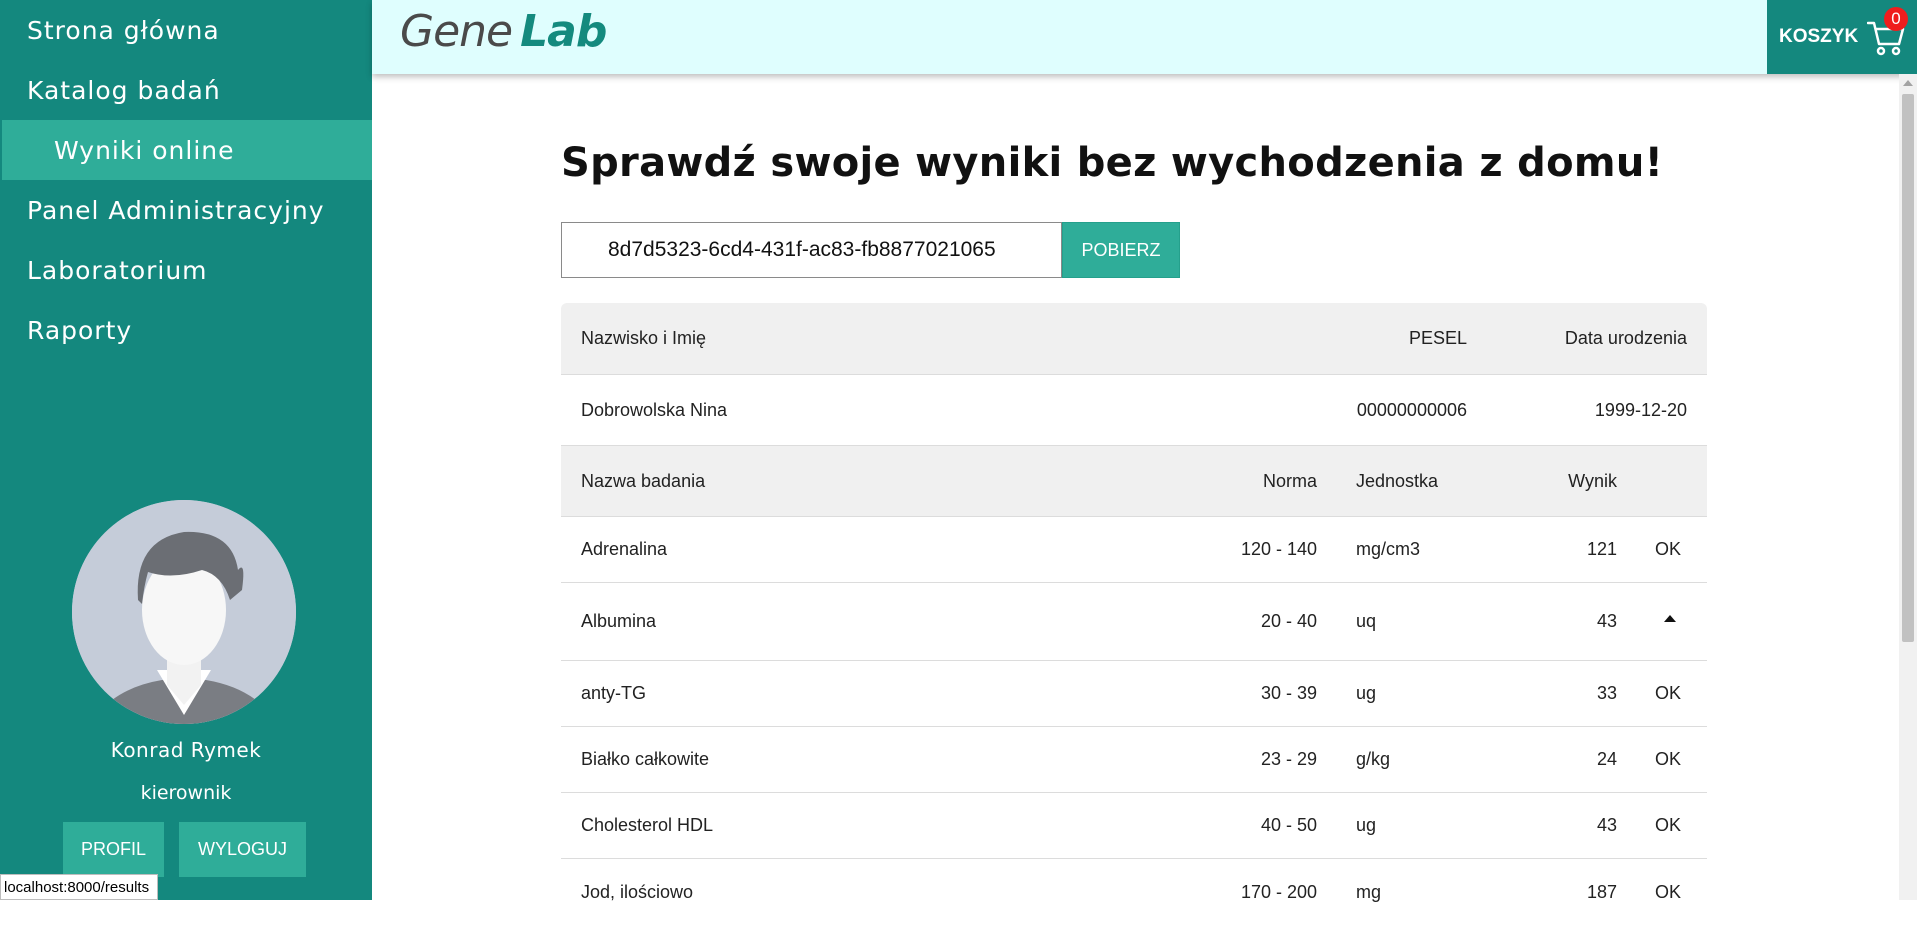 The width and height of the screenshot is (1917, 925). I want to click on test-result: 121, so click(1601, 549).